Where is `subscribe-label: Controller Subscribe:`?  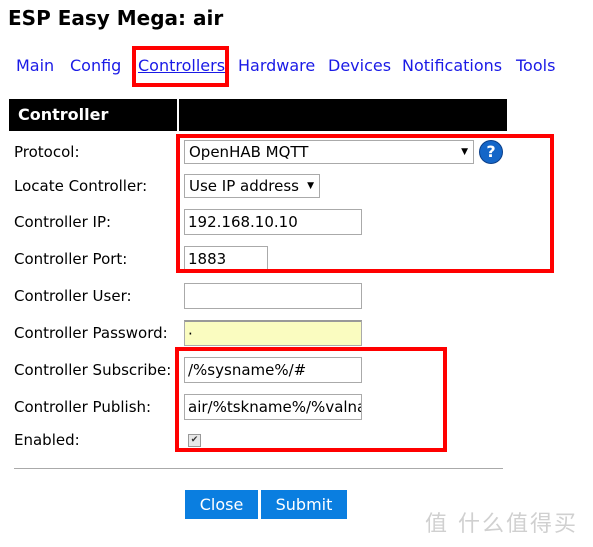 subscribe-label: Controller Subscribe: is located at coordinates (93, 370).